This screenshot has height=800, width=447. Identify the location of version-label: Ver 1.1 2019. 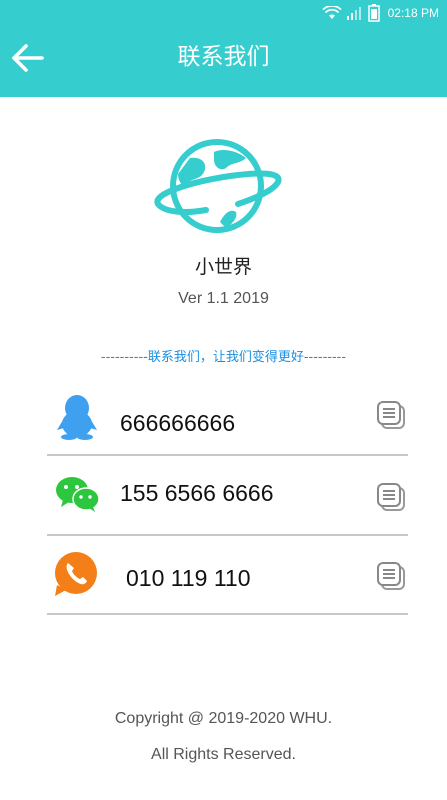
(223, 298).